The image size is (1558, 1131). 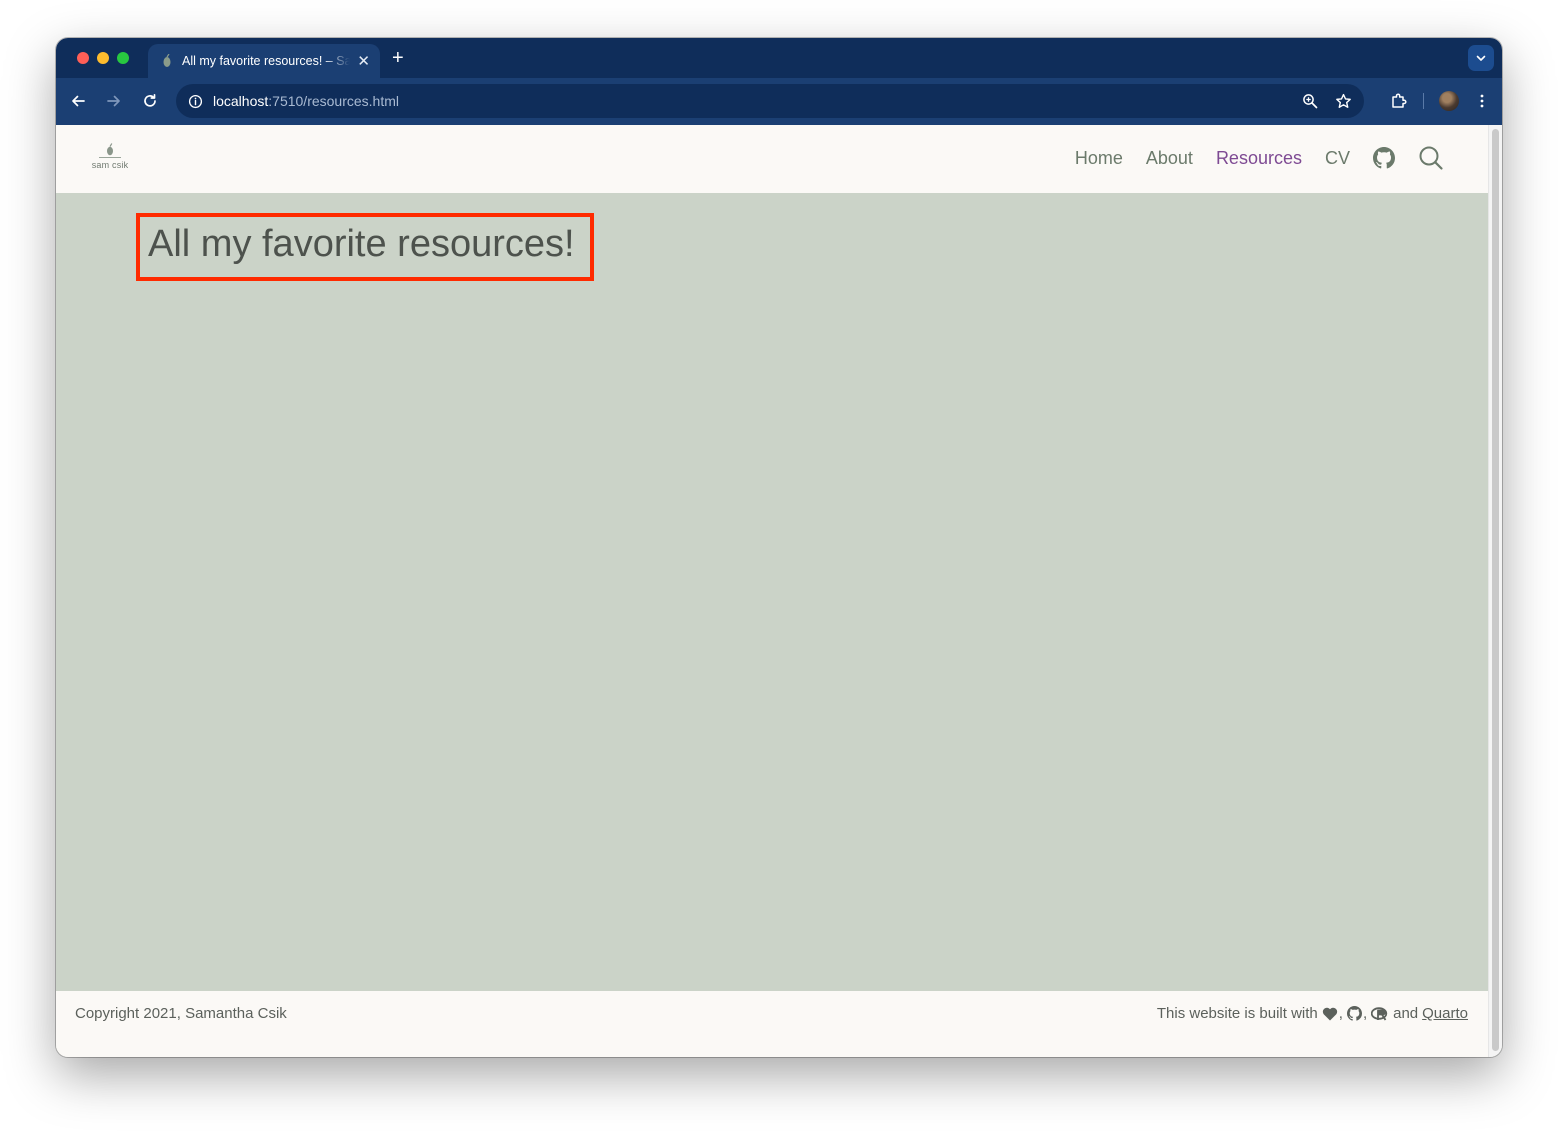 What do you see at coordinates (1259, 158) in the screenshot?
I see `nav-resources: Resources` at bounding box center [1259, 158].